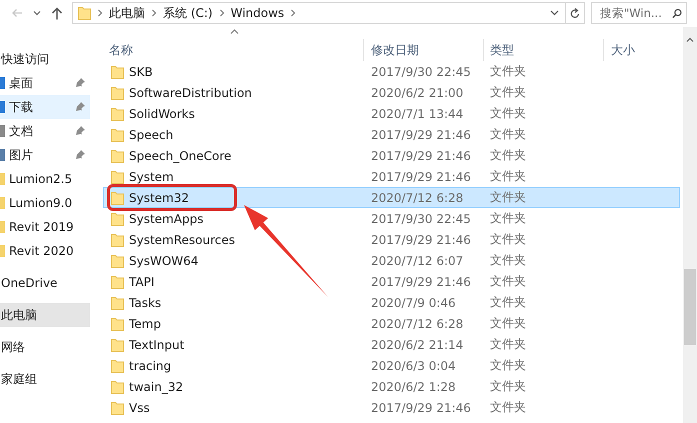  I want to click on column-header: 大小, so click(641, 50).